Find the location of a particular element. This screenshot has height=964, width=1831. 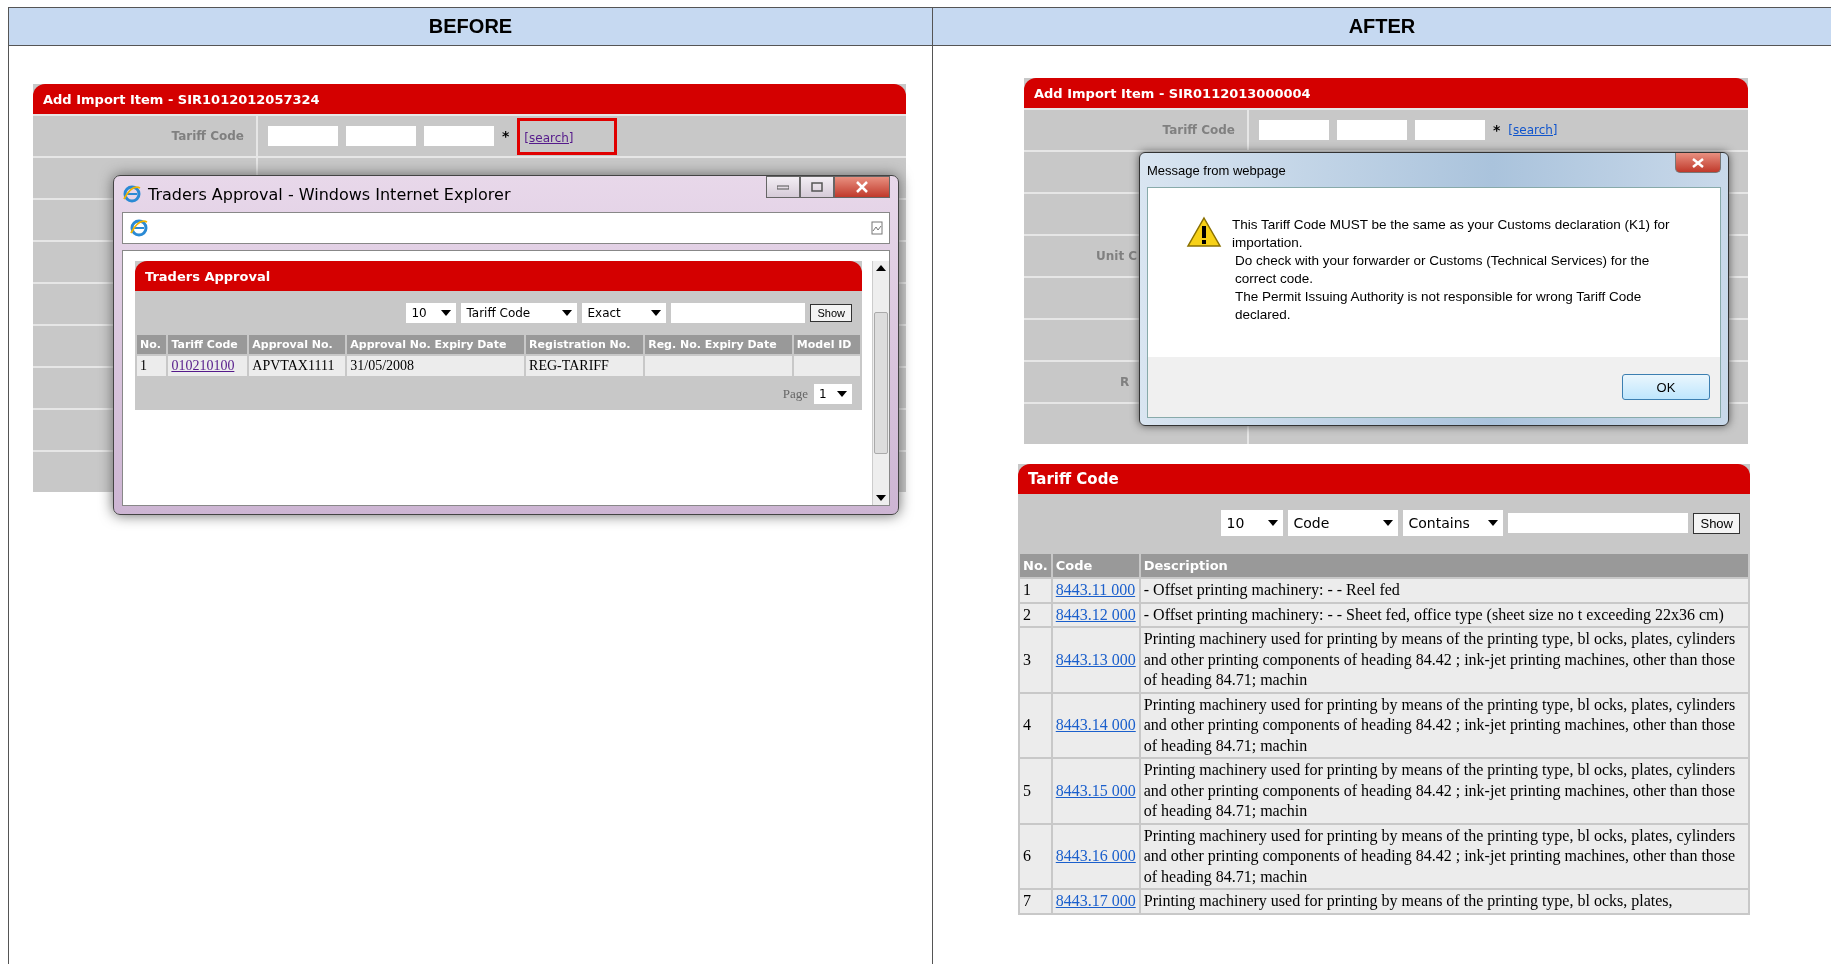

column-heading: AFTER is located at coordinates (1381, 27).